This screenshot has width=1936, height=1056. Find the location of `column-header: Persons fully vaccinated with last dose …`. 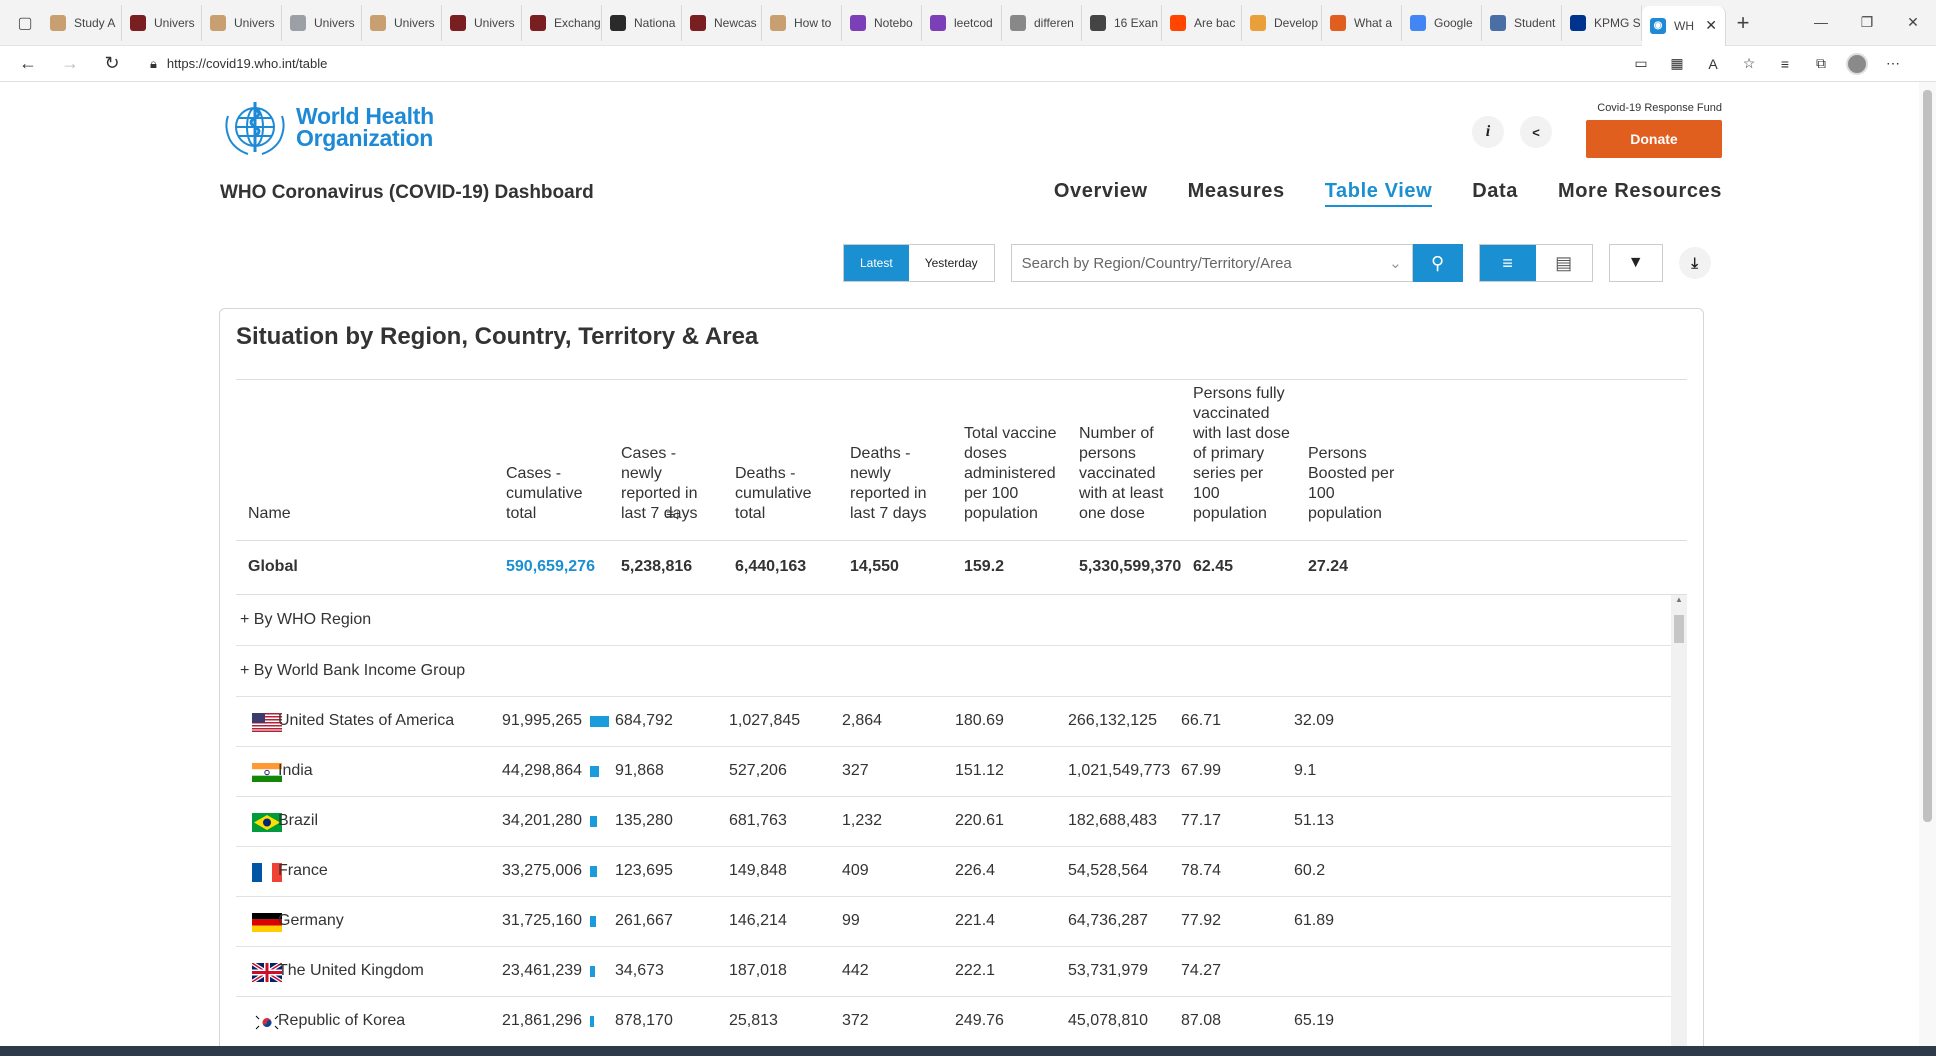

column-header: Persons fully vaccinated with last dose … is located at coordinates (1243, 454).